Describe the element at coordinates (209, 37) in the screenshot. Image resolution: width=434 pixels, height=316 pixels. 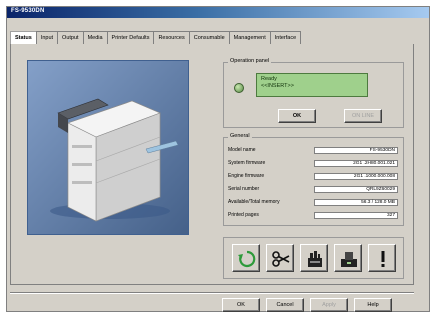
I see `tab-consumable: Consumable` at that location.